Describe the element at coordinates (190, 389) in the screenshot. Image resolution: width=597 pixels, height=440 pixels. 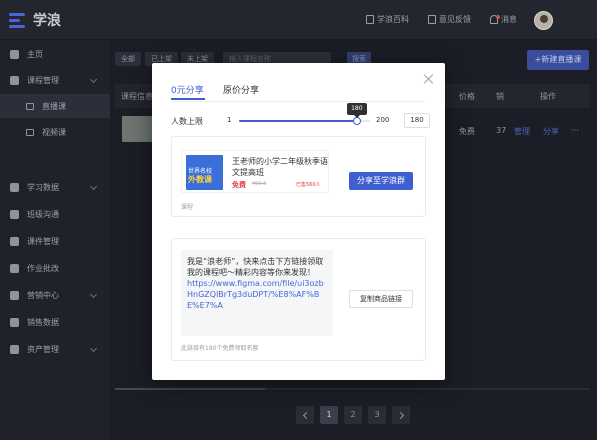
I see `scrollbar-thumb` at that location.